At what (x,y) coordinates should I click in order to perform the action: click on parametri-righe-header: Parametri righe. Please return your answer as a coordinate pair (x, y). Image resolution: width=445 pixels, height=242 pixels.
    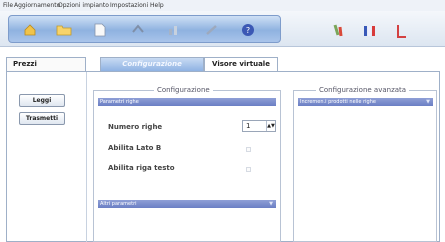
    Looking at the image, I should click on (187, 102).